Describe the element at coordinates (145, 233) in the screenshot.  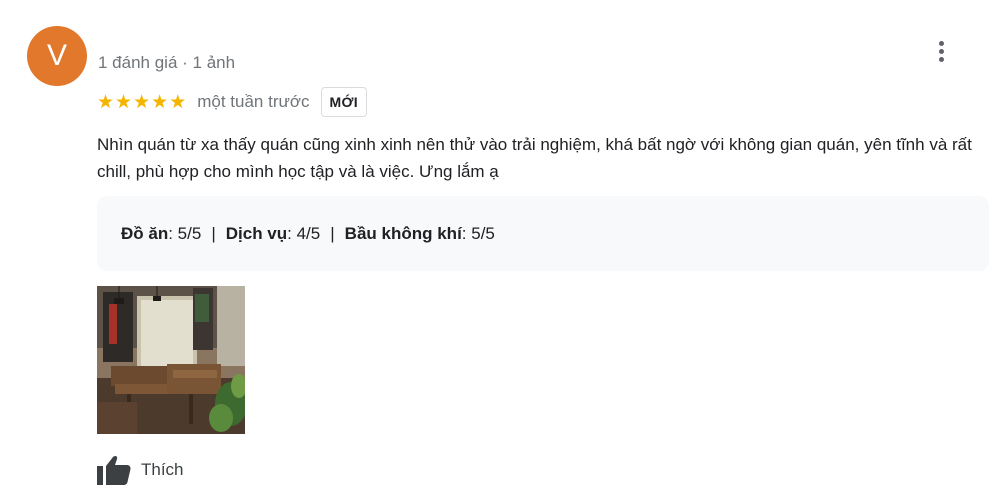
I see `attribute-label: Đồ ăn` at that location.